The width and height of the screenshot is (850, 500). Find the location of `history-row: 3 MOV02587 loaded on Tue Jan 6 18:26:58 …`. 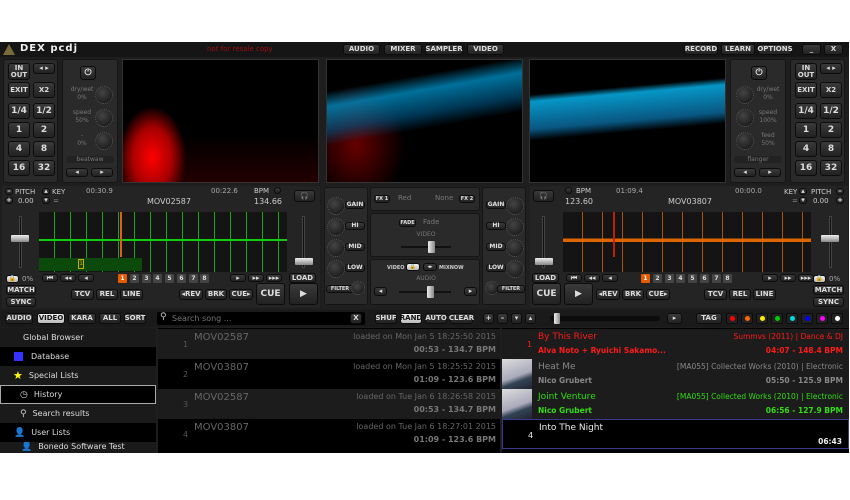

history-row: 3 MOV02587 loaded on Tue Jan 6 18:26:58 … is located at coordinates (329, 404).